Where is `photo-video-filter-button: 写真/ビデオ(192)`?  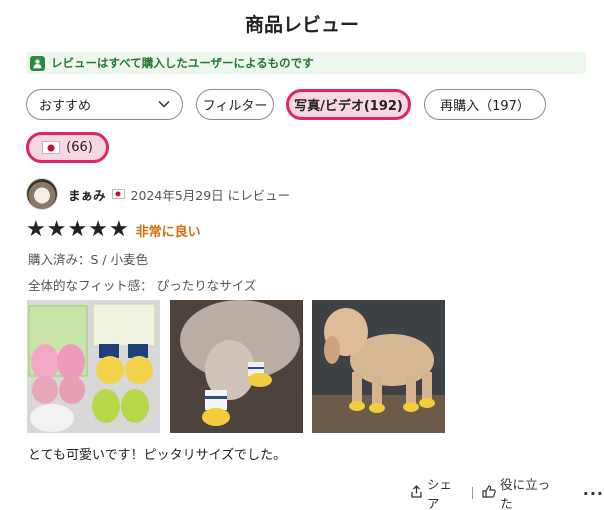
photo-video-filter-button: 写真/ビデオ(192) is located at coordinates (348, 104).